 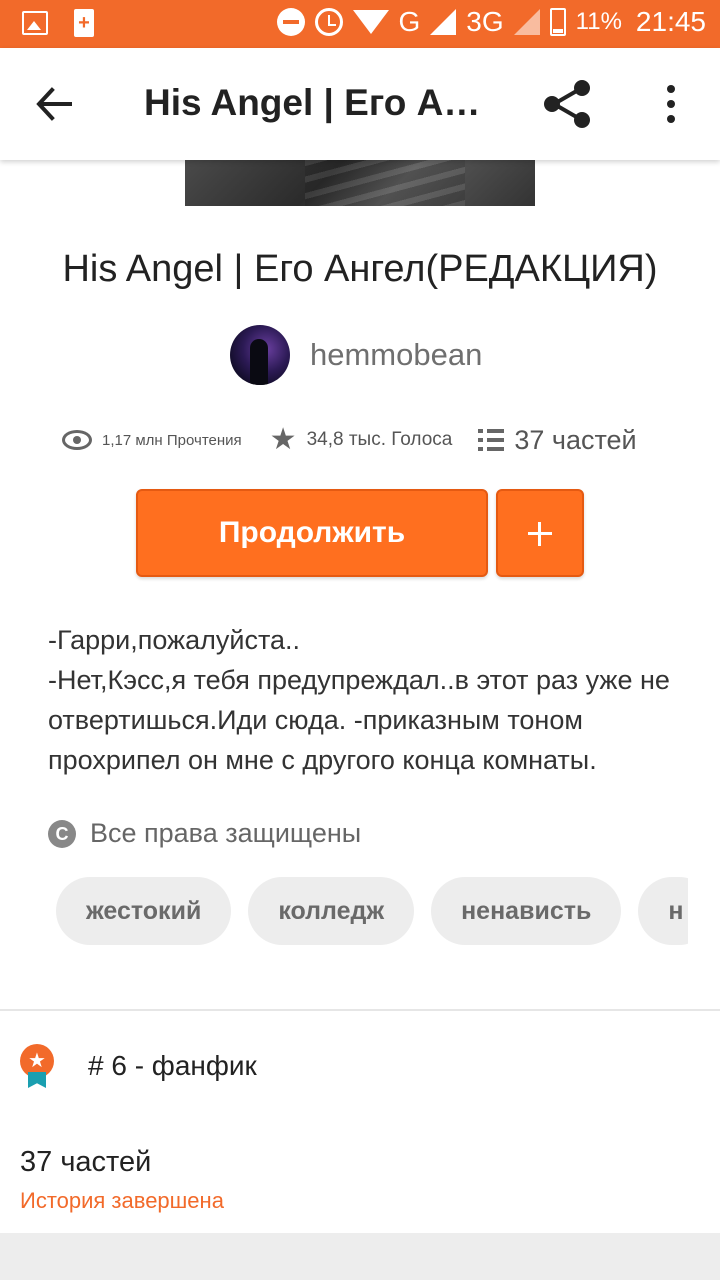 What do you see at coordinates (85, 1162) in the screenshot?
I see `parts-count: 37 частей` at bounding box center [85, 1162].